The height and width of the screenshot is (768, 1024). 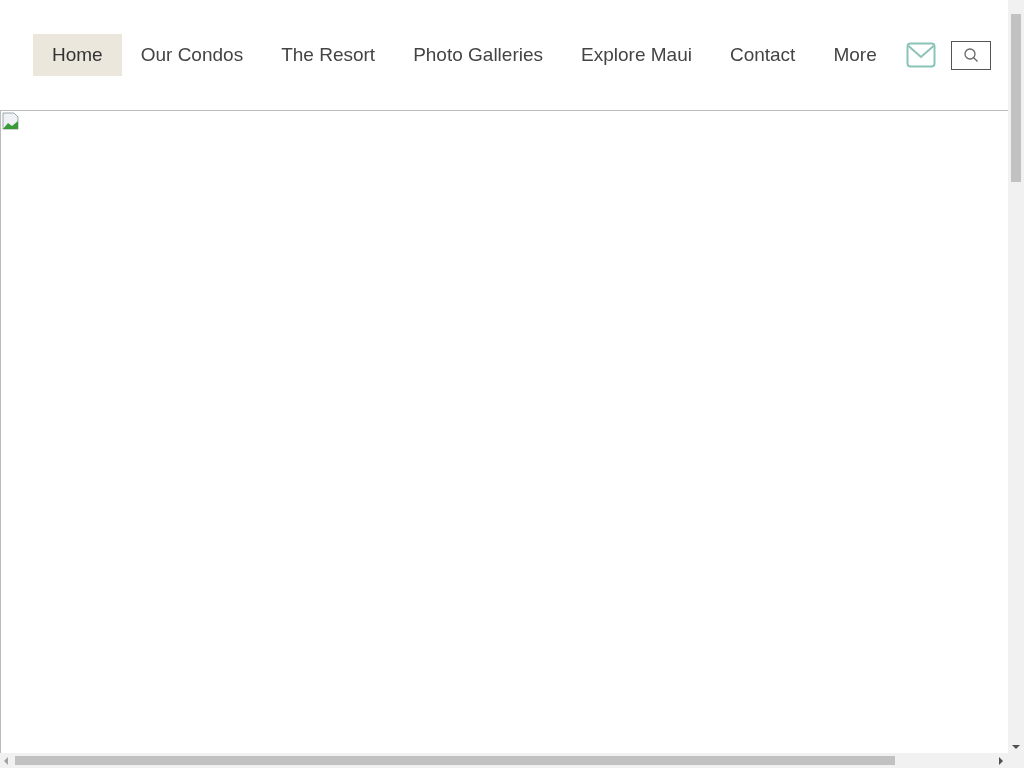 What do you see at coordinates (636, 55) in the screenshot?
I see `nav-link: Explore Maui` at bounding box center [636, 55].